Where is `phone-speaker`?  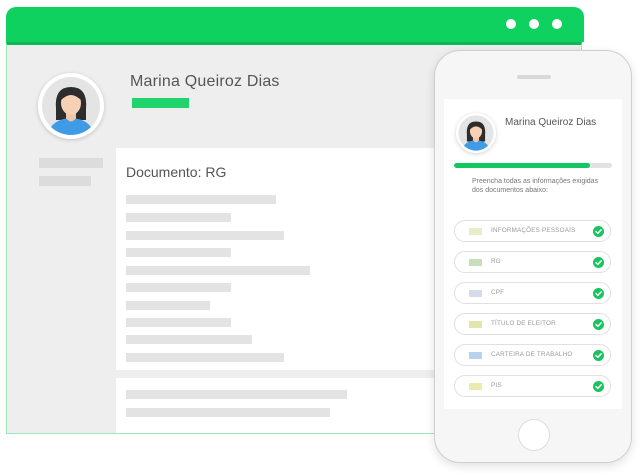 phone-speaker is located at coordinates (534, 77).